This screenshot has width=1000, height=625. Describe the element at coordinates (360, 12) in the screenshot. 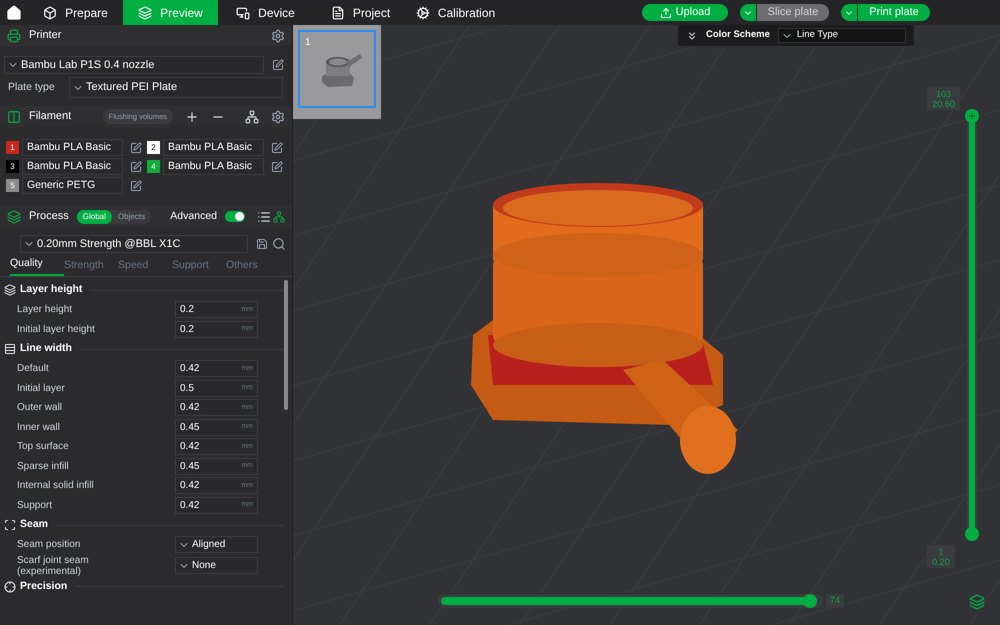

I see `nav-tab: Project` at that location.